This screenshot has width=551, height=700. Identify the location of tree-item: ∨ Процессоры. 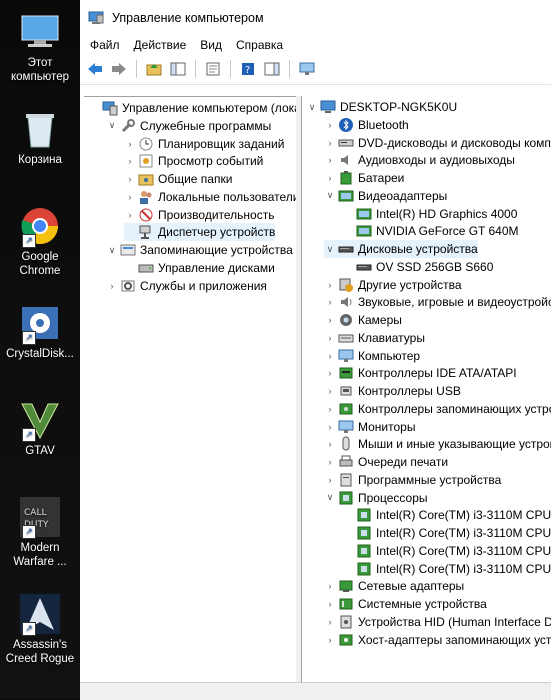
(376, 498).